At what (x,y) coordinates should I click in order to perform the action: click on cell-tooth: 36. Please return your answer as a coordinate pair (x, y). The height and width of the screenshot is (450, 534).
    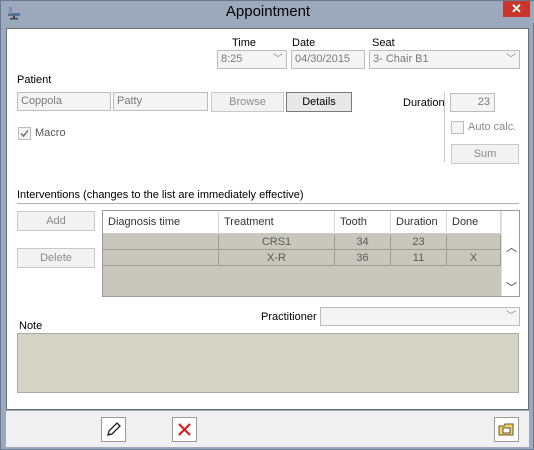
    Looking at the image, I should click on (363, 258).